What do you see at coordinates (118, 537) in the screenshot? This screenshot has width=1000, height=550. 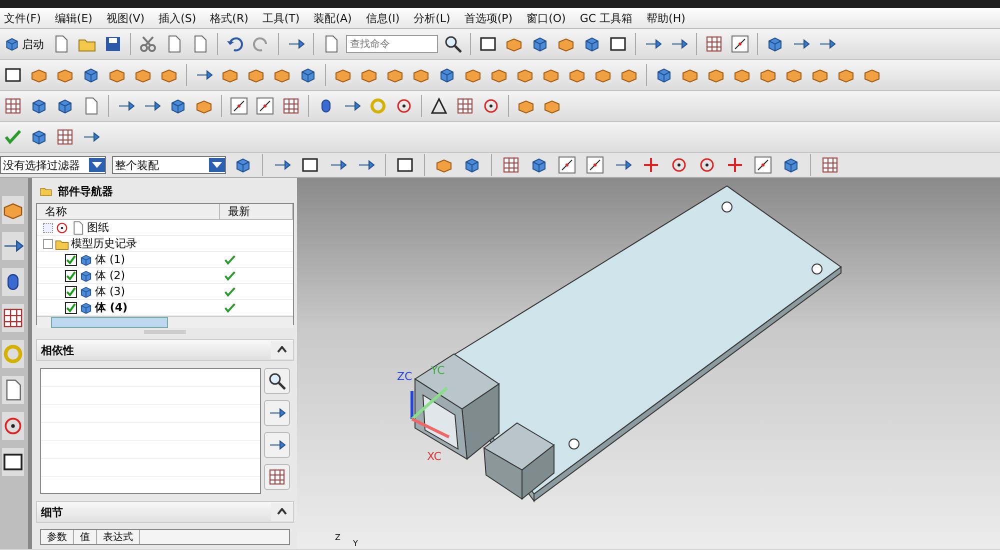 I see `column-header: 表达式` at bounding box center [118, 537].